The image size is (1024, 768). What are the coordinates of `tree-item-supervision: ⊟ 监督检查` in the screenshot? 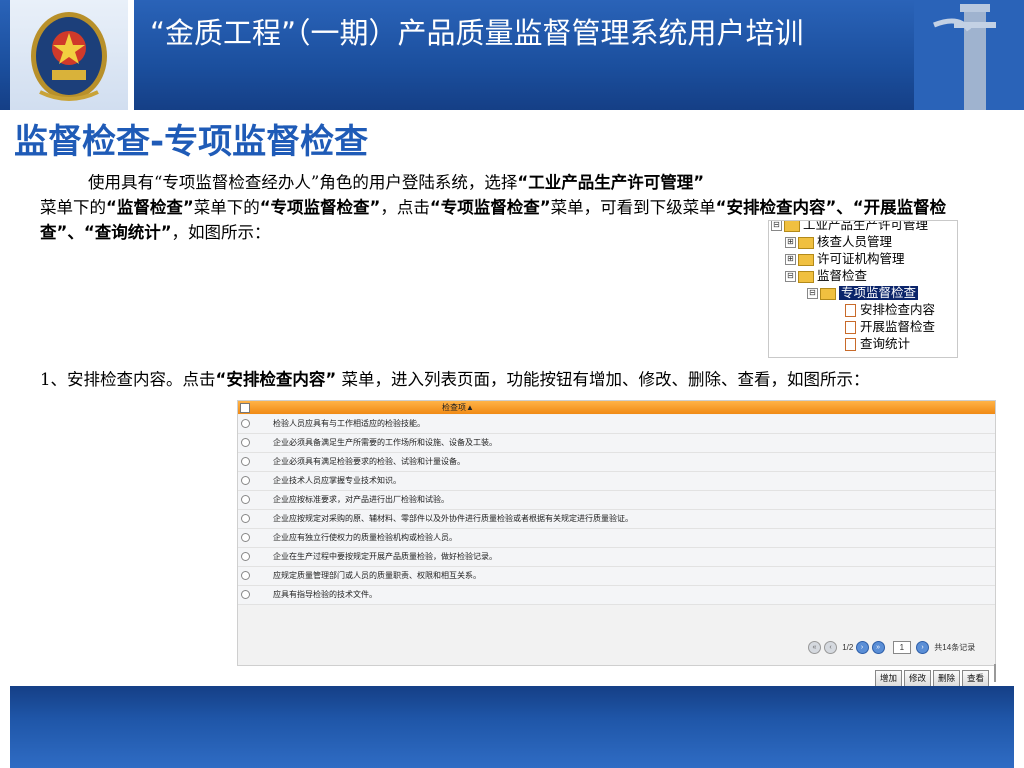 It's located at (826, 276).